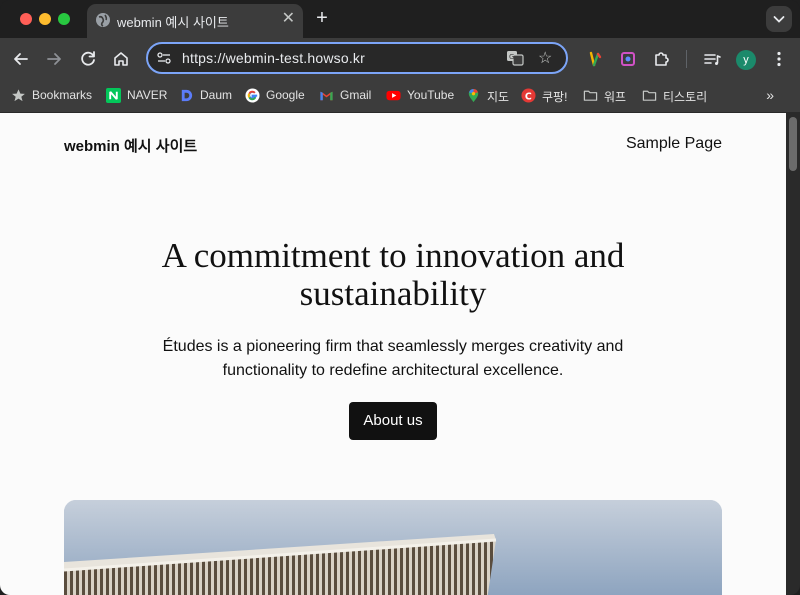 The height and width of the screenshot is (595, 800). I want to click on maximize-window-button, so click(64, 19).